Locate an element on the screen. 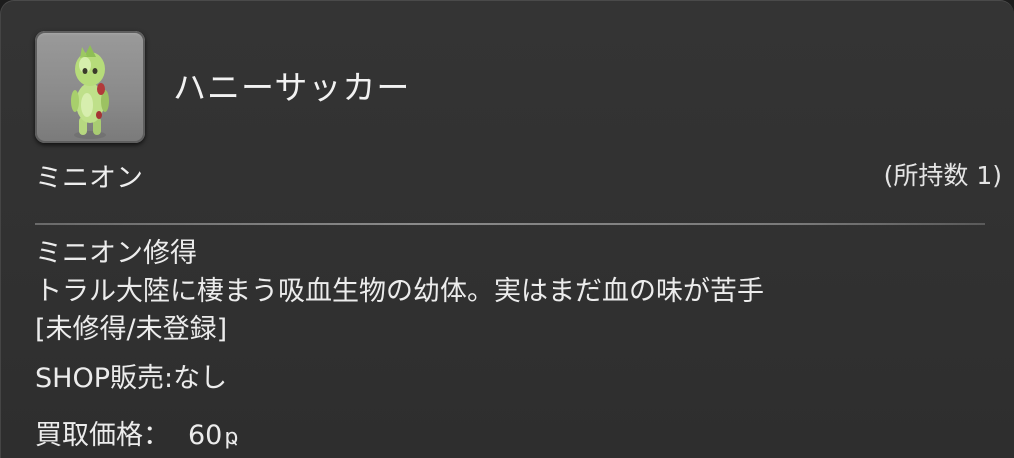  acquisition-status: [未修得/未登録] is located at coordinates (131, 329).